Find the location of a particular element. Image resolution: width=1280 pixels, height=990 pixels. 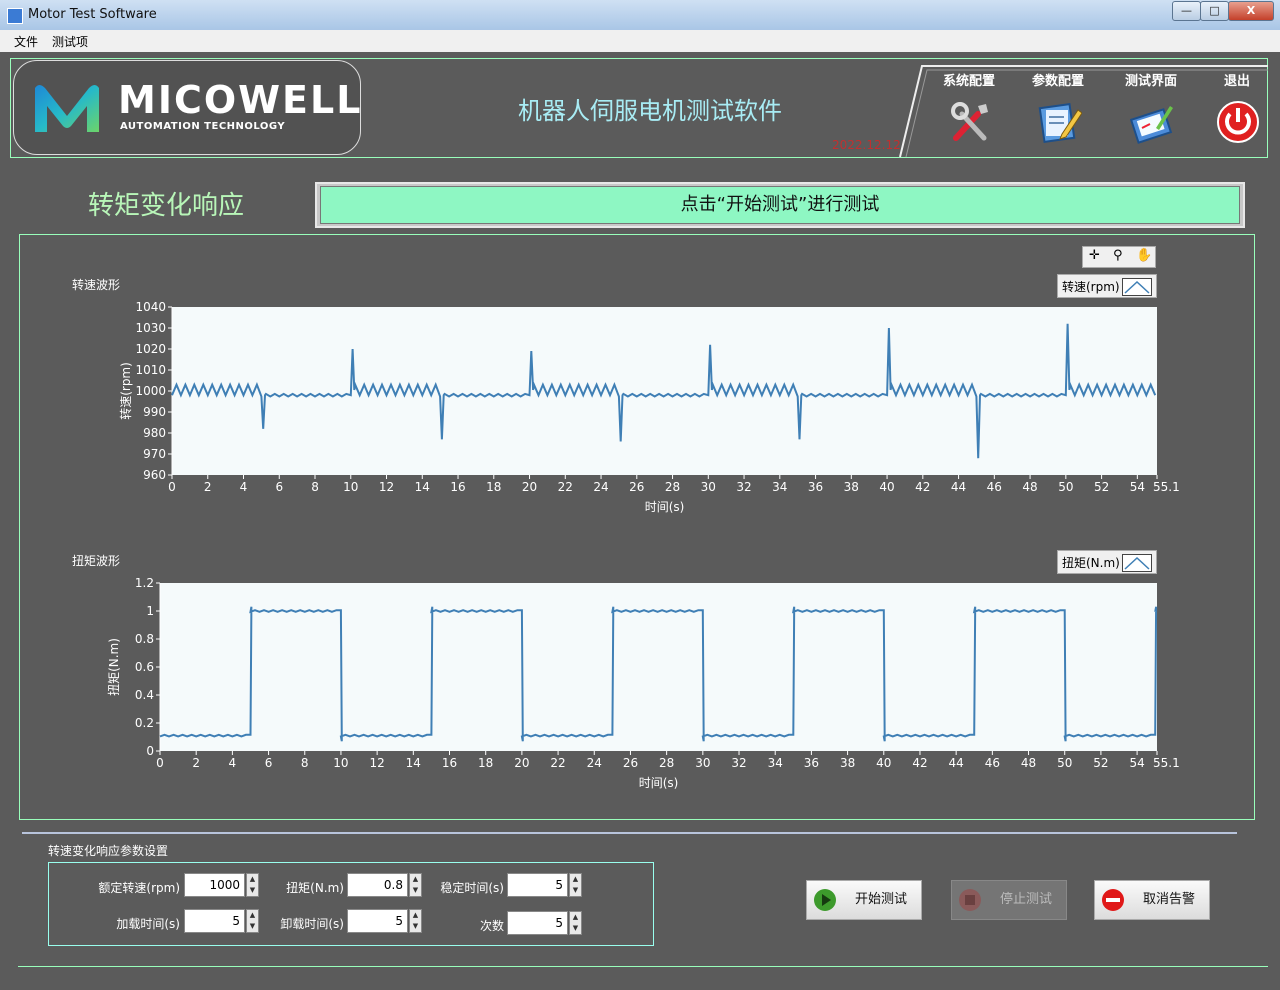

unload-time-down-icon: ▼ is located at coordinates (415, 926).